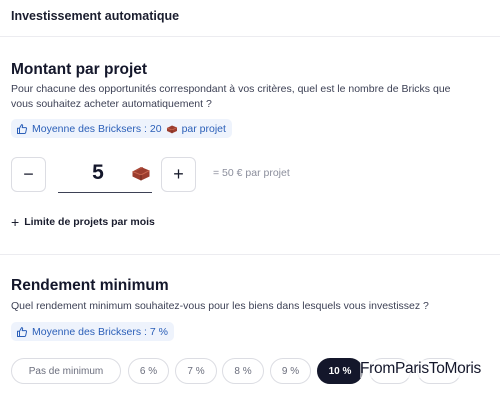 The width and height of the screenshot is (500, 405). I want to click on decrement-button: −, so click(28, 174).